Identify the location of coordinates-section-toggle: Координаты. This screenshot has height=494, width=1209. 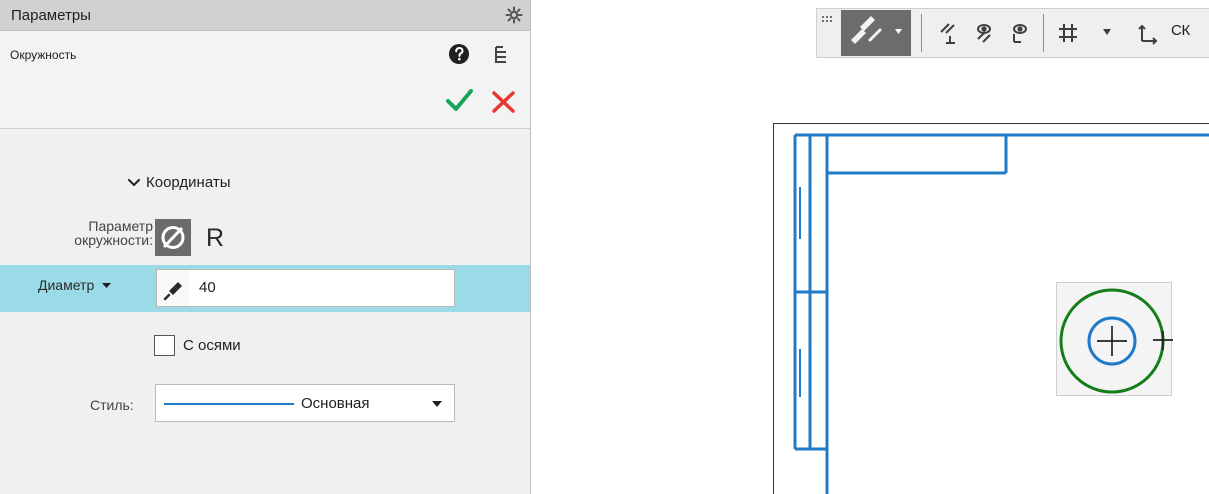
(179, 182).